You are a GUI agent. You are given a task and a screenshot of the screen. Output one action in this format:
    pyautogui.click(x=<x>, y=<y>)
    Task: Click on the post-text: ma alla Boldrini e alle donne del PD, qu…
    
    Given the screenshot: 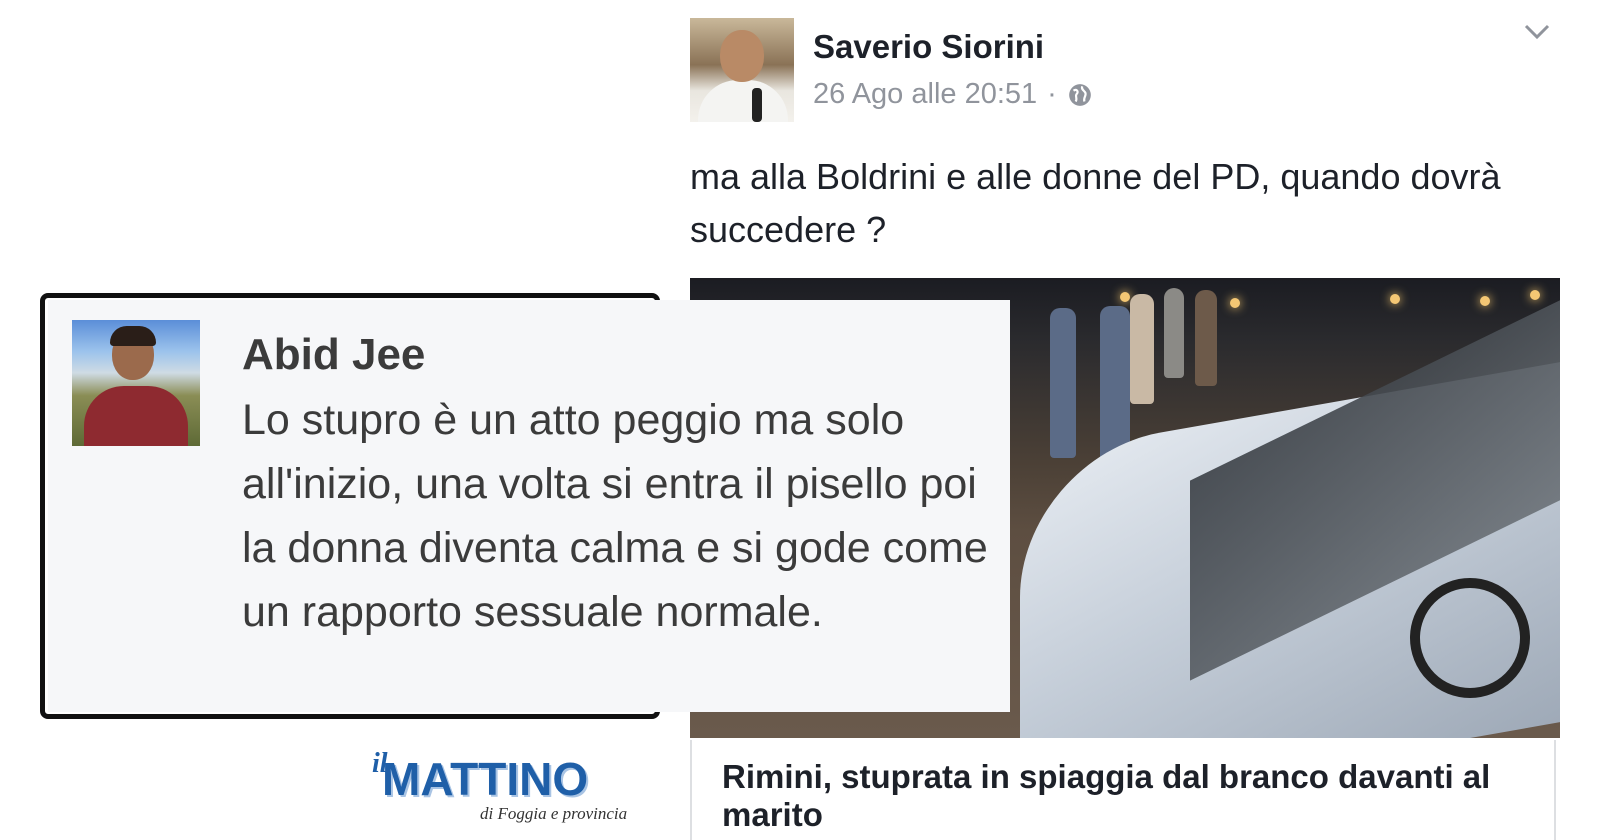 What is the action you would take?
    pyautogui.click(x=1095, y=203)
    